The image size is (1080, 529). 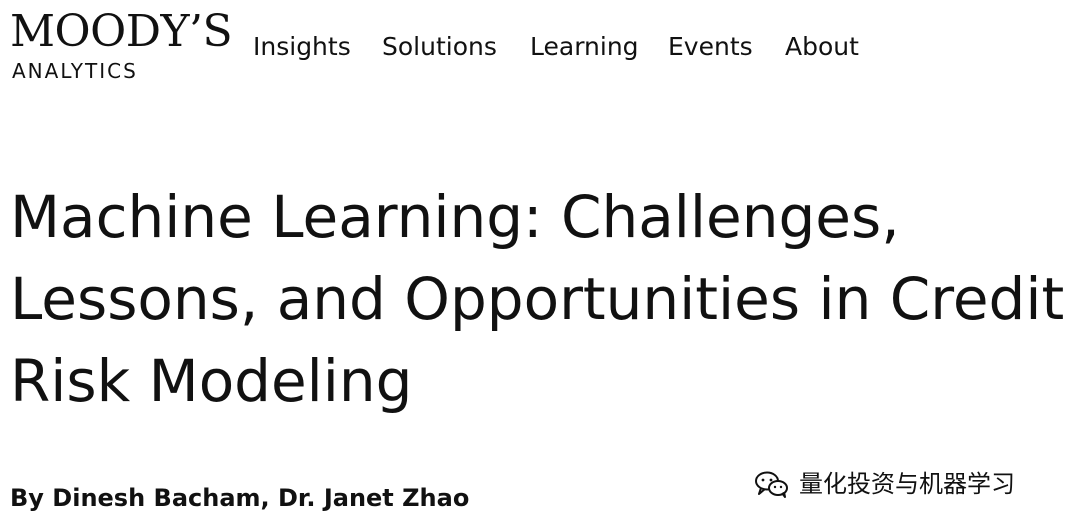 I want to click on nav-solutions: Solutions, so click(x=439, y=47).